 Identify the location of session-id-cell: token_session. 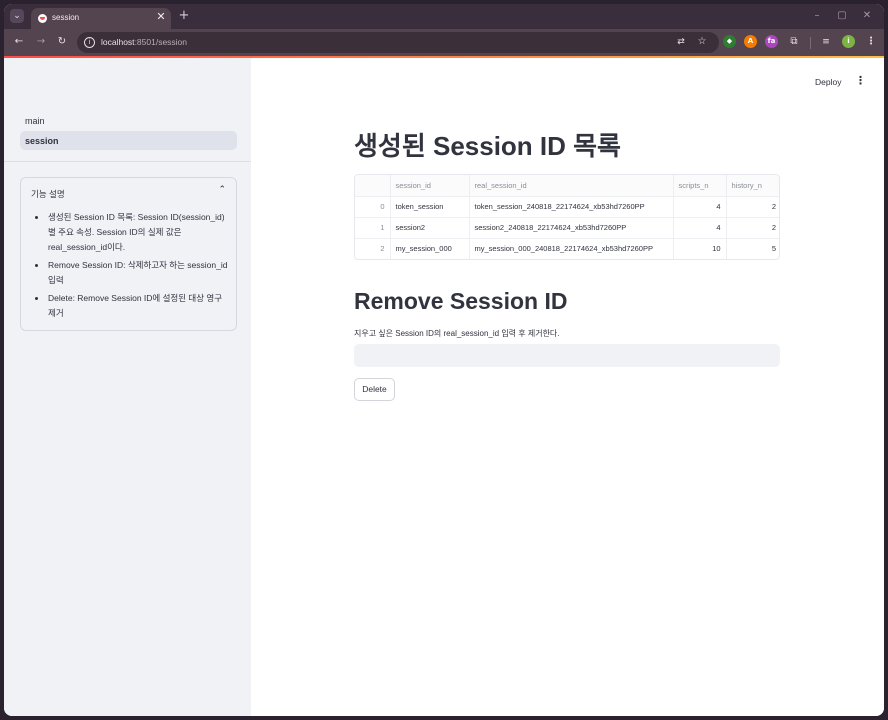
(430, 207).